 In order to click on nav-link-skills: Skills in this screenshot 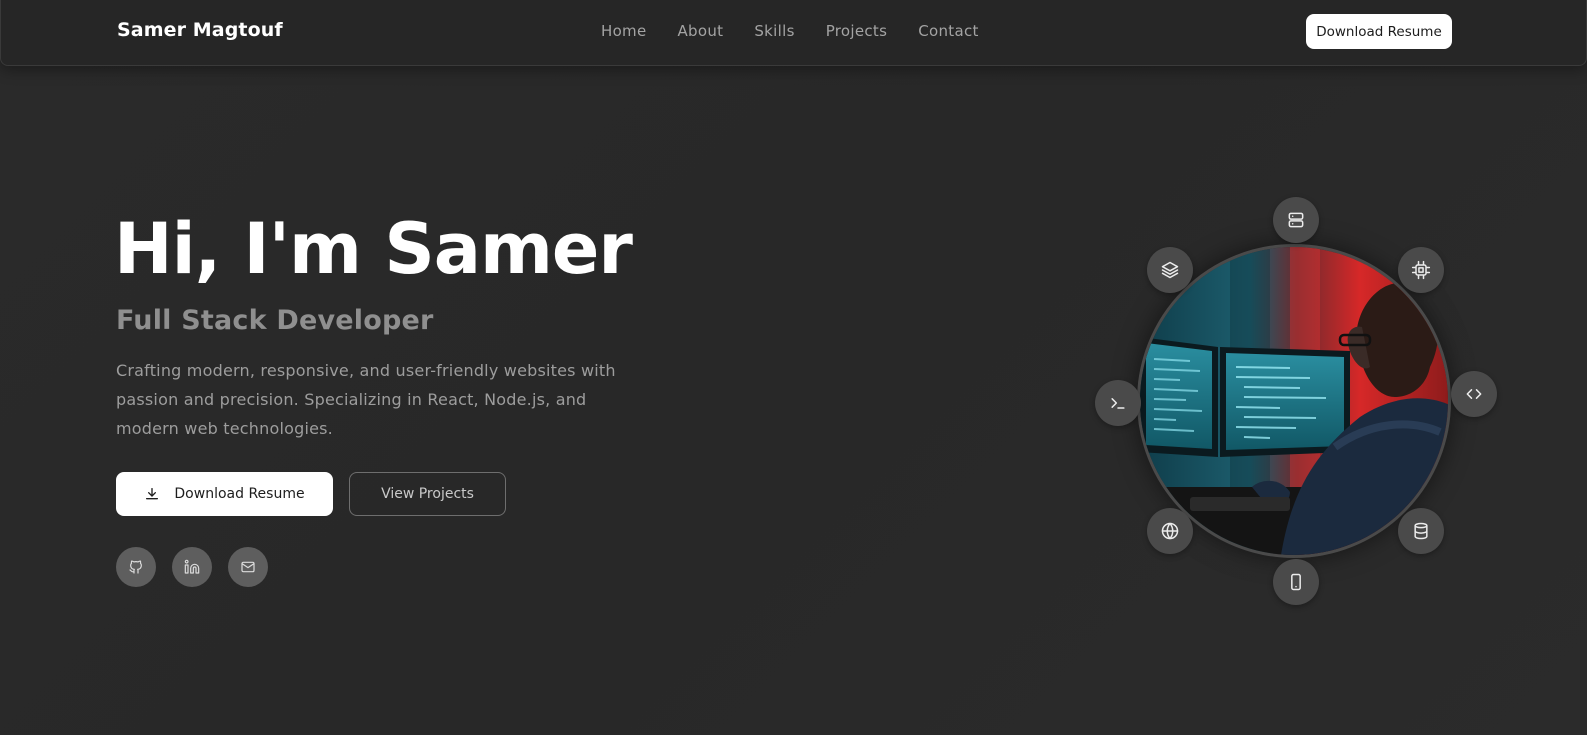, I will do `click(774, 31)`.